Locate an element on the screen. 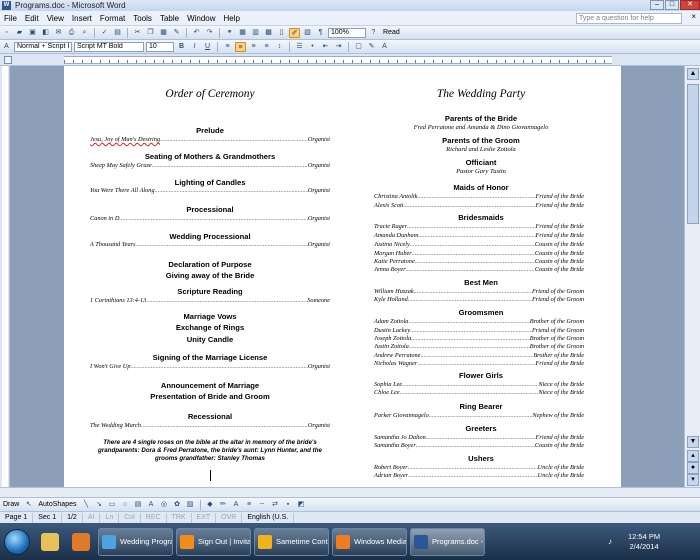 This screenshot has height=560, width=700. email-icon: ✉ is located at coordinates (58, 33).